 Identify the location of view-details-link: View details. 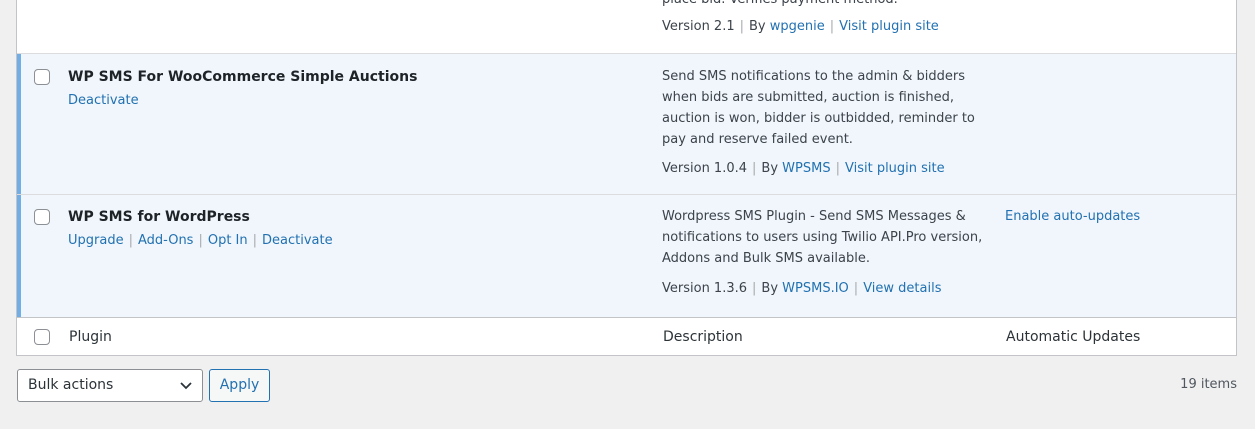
(902, 288).